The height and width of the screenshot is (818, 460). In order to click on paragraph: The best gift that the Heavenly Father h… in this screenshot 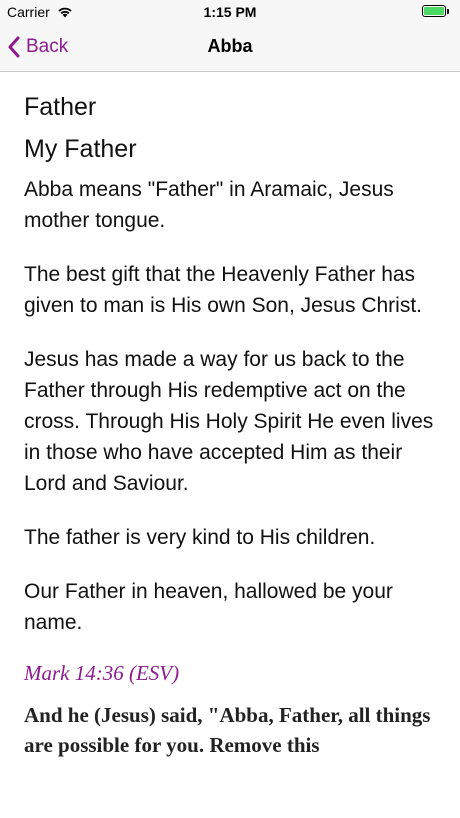, I will do `click(223, 290)`.